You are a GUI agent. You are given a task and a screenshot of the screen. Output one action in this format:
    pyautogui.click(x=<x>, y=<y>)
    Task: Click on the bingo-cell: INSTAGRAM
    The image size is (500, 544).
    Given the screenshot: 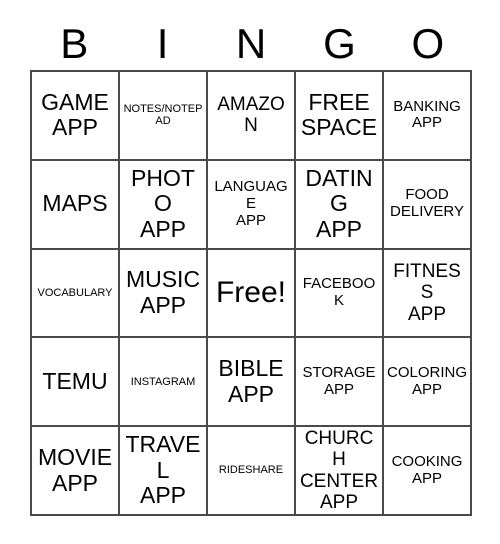 What is the action you would take?
    pyautogui.click(x=164, y=383)
    